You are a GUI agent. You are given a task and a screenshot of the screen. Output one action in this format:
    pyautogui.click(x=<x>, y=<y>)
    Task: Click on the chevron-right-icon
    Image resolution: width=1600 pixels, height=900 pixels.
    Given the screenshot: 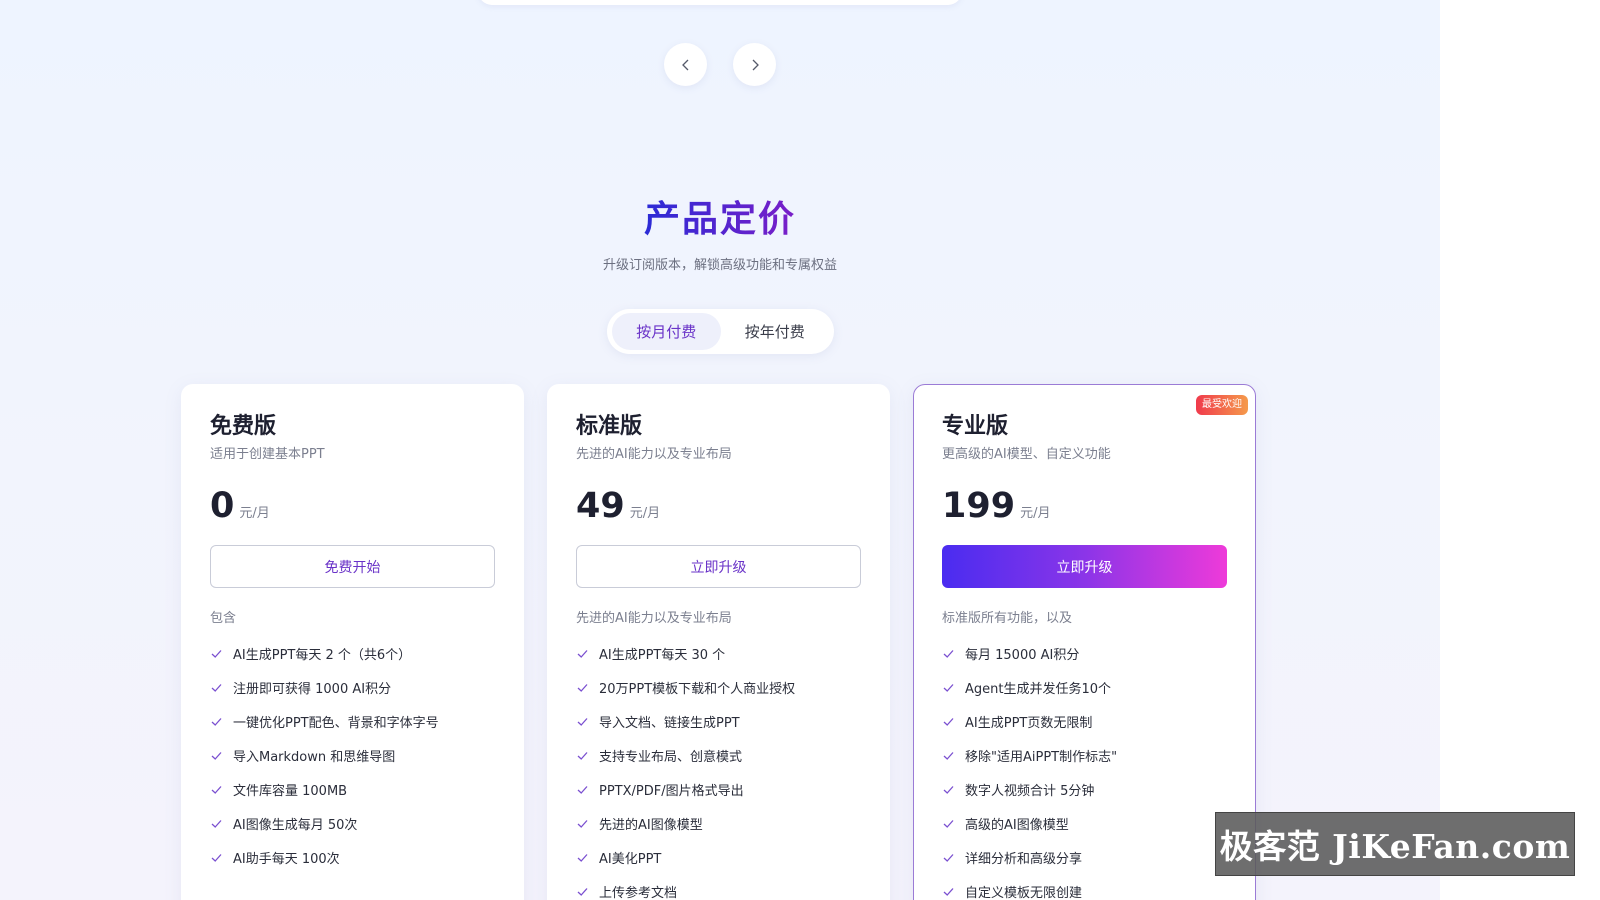 What is the action you would take?
    pyautogui.click(x=755, y=64)
    